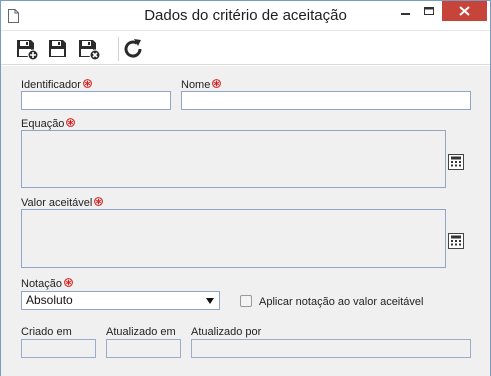  I want to click on atualizado-por-field, so click(331, 348).